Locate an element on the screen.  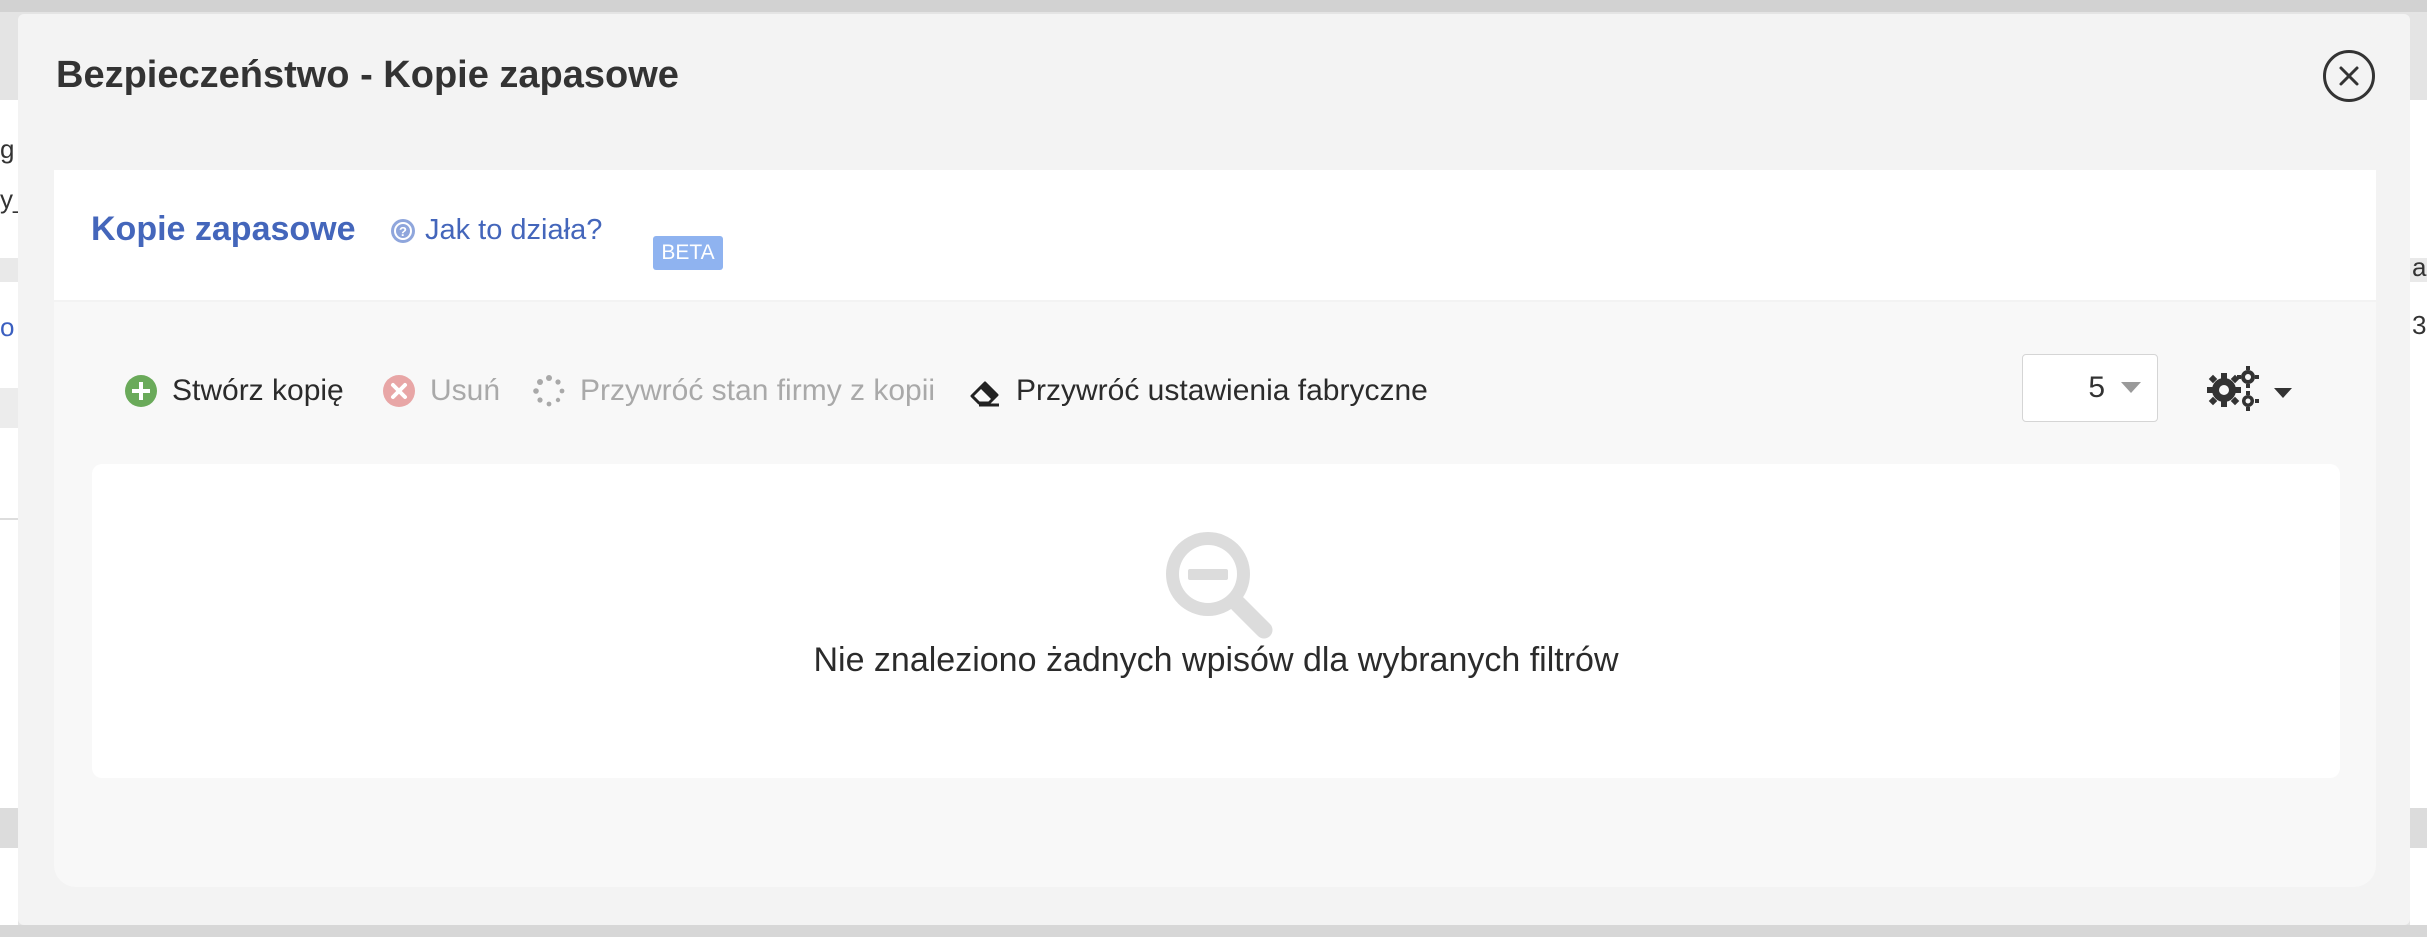
help-link-label: Jak to działa? is located at coordinates (514, 230).